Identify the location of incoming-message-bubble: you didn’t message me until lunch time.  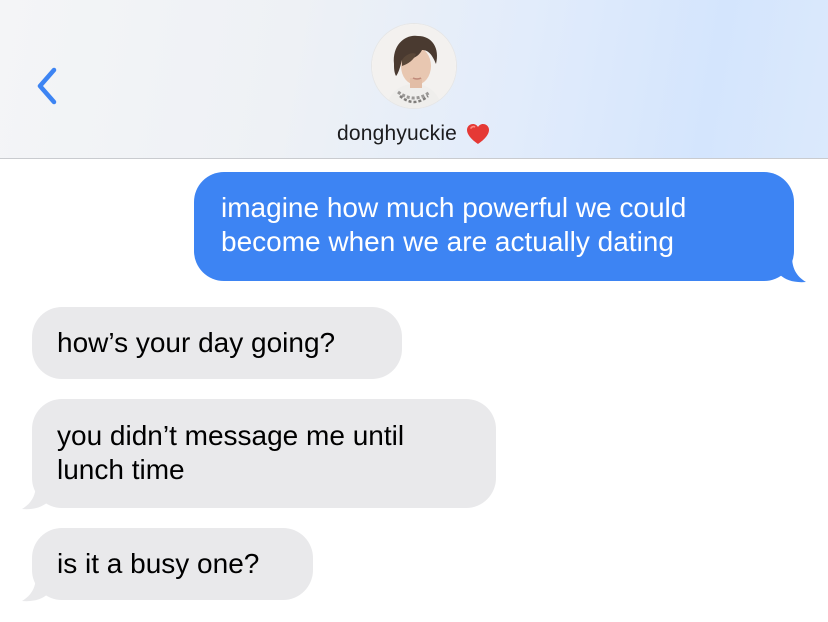
(264, 453).